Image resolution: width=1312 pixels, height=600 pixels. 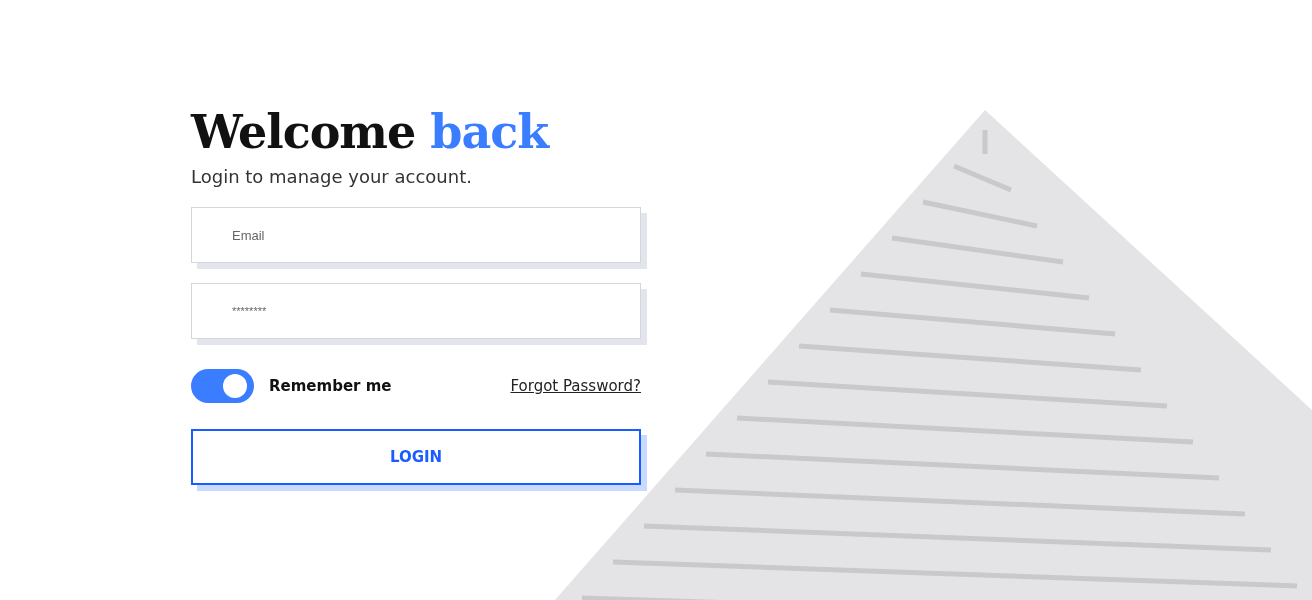 What do you see at coordinates (222, 386) in the screenshot?
I see `remember-toggle` at bounding box center [222, 386].